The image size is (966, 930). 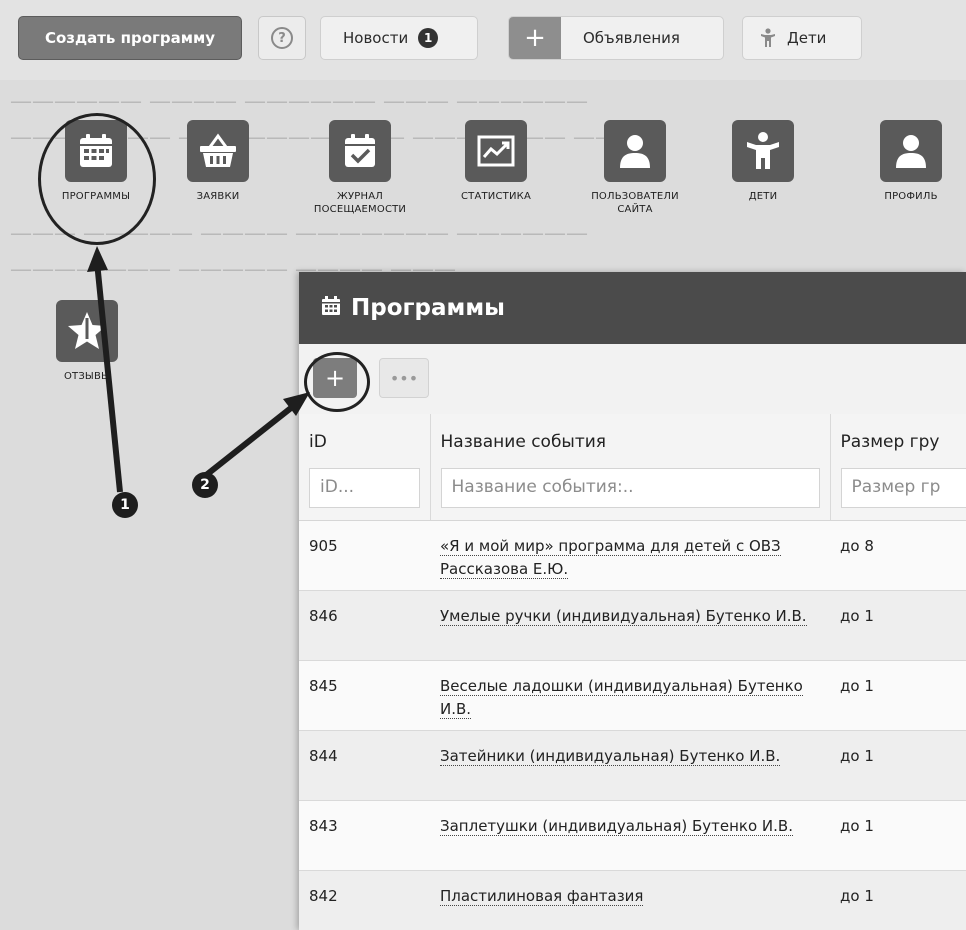 What do you see at coordinates (198, 369) in the screenshot?
I see `annotation-arrows` at bounding box center [198, 369].